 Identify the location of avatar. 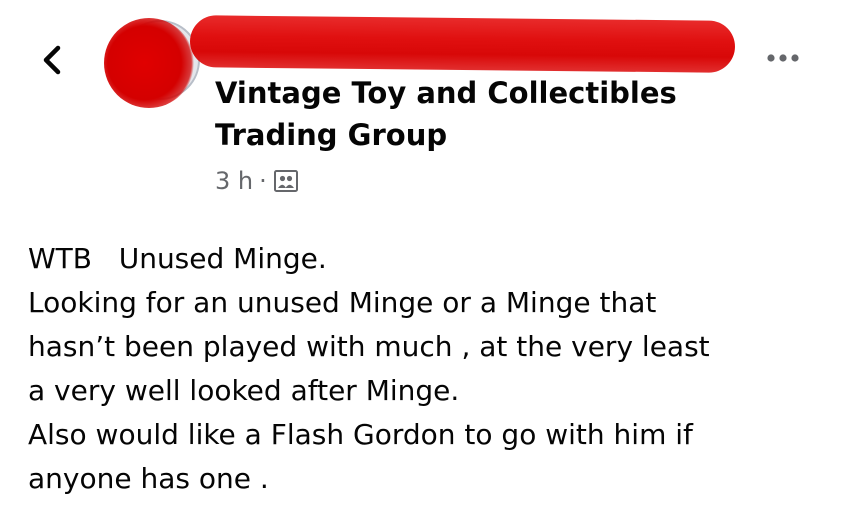
(152, 61).